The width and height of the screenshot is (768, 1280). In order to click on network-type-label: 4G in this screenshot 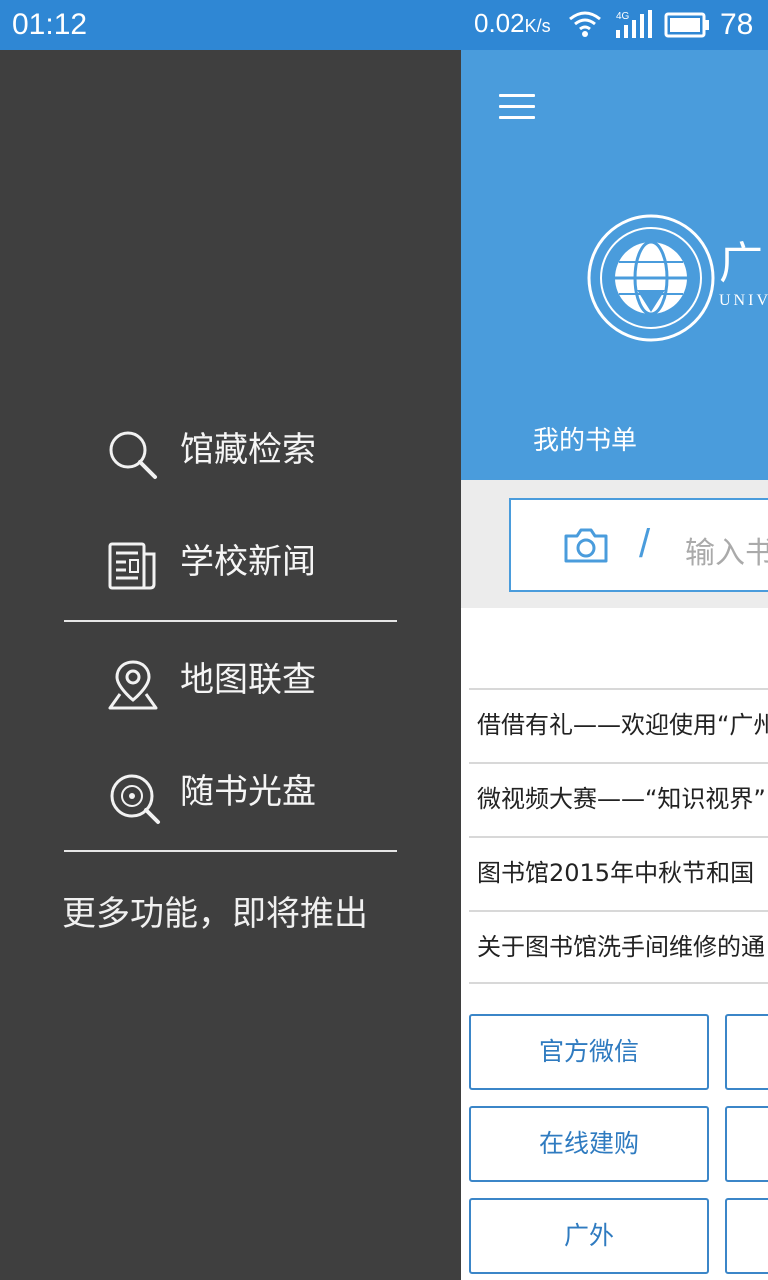, I will do `click(623, 16)`.